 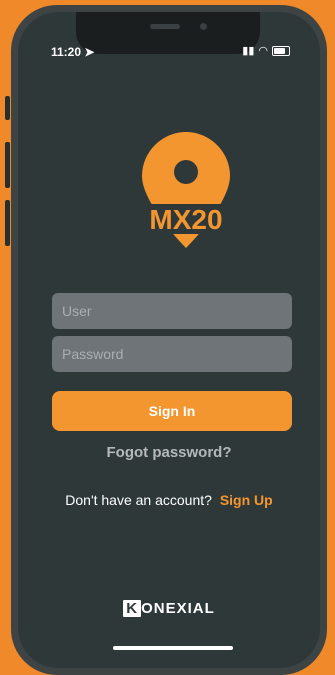 What do you see at coordinates (263, 51) in the screenshot?
I see `wifi-icon: ◠` at bounding box center [263, 51].